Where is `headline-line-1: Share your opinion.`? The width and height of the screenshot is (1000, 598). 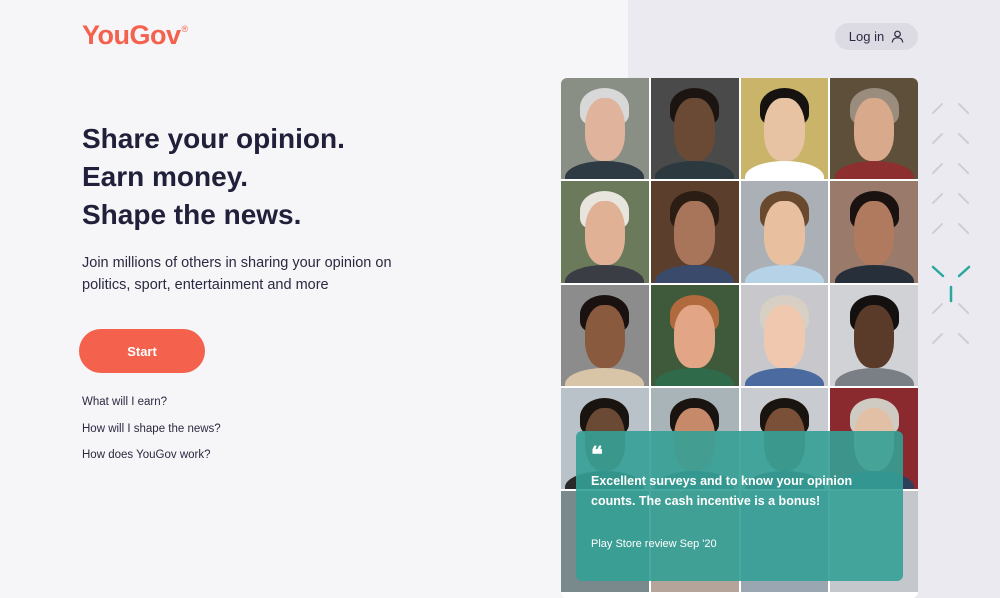
headline-line-1: Share your opinion. is located at coordinates (213, 138).